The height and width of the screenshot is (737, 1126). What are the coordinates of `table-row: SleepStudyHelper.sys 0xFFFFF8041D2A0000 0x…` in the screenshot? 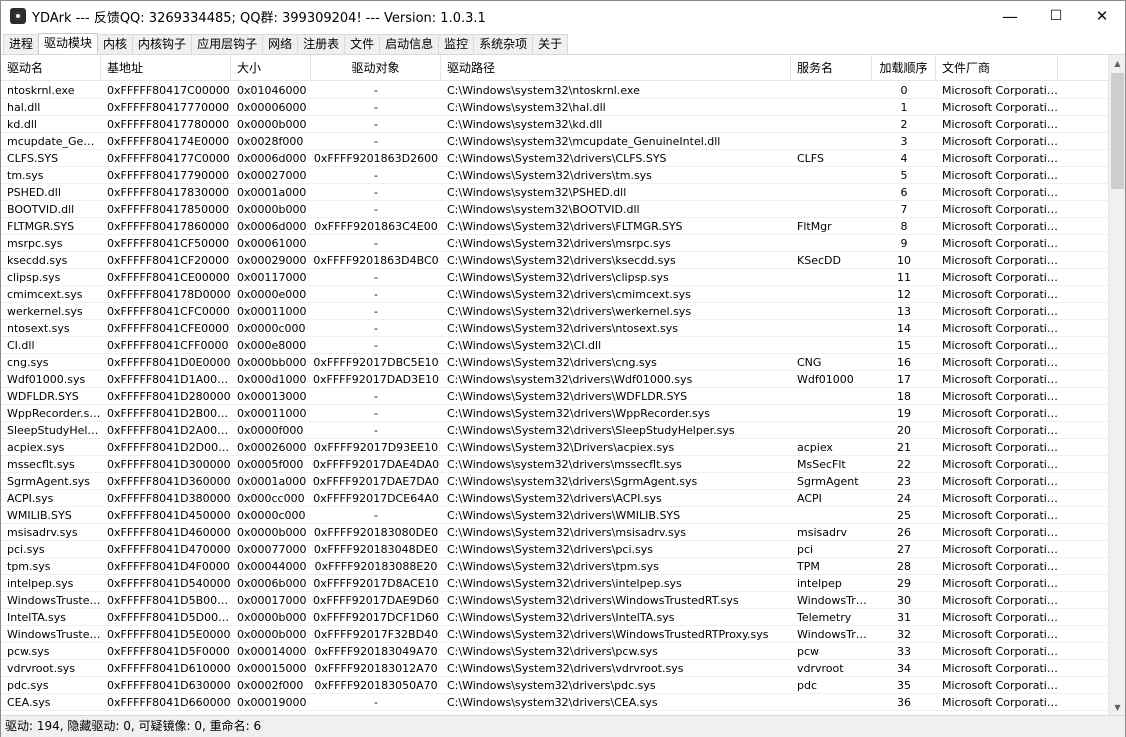 It's located at (555, 430).